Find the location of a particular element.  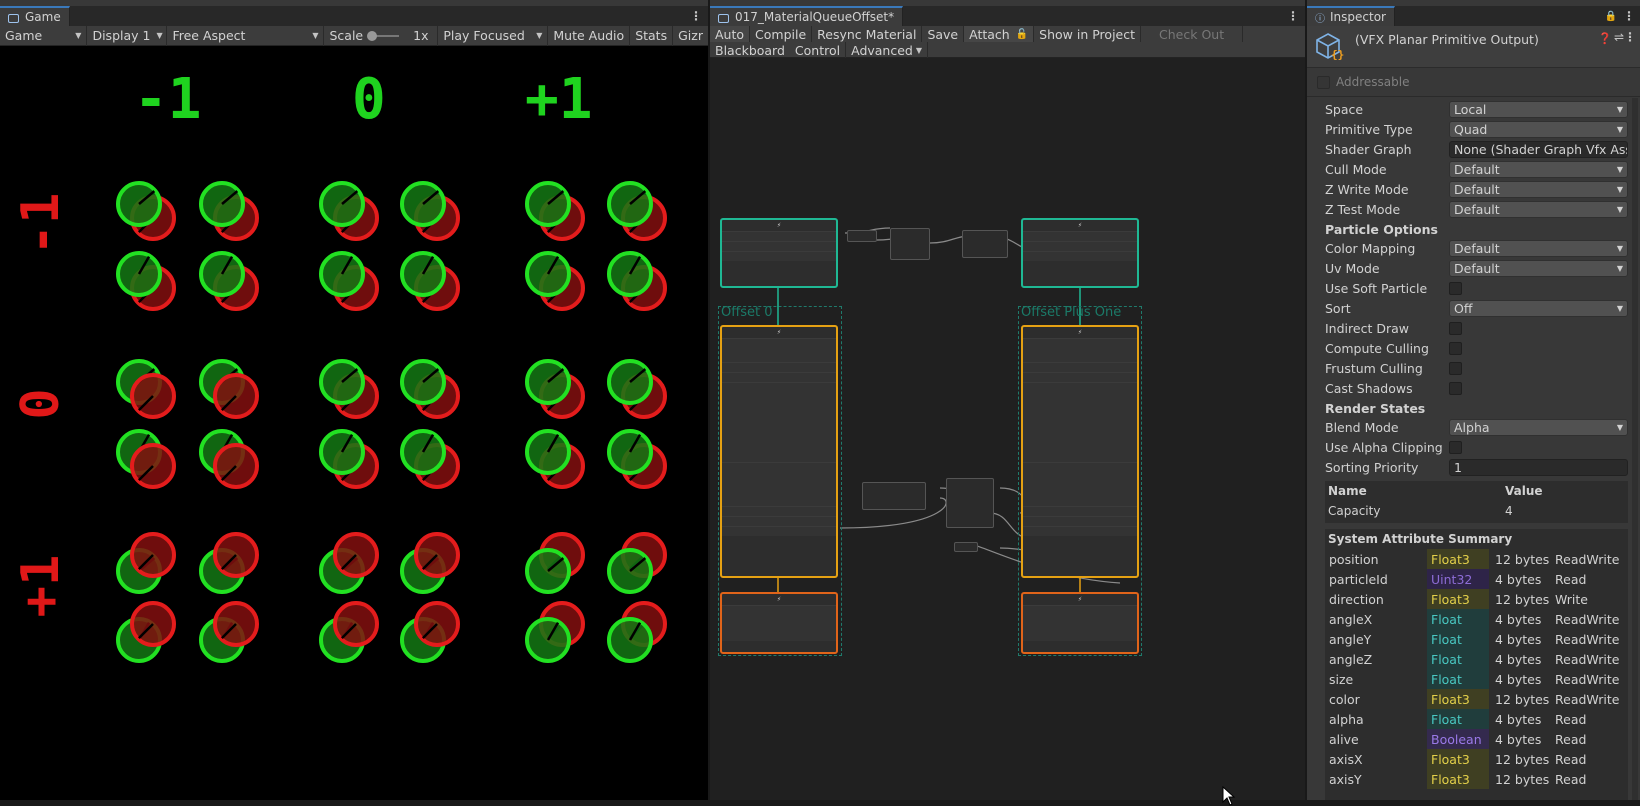

attribute-type: Float3 is located at coordinates (1458, 559).